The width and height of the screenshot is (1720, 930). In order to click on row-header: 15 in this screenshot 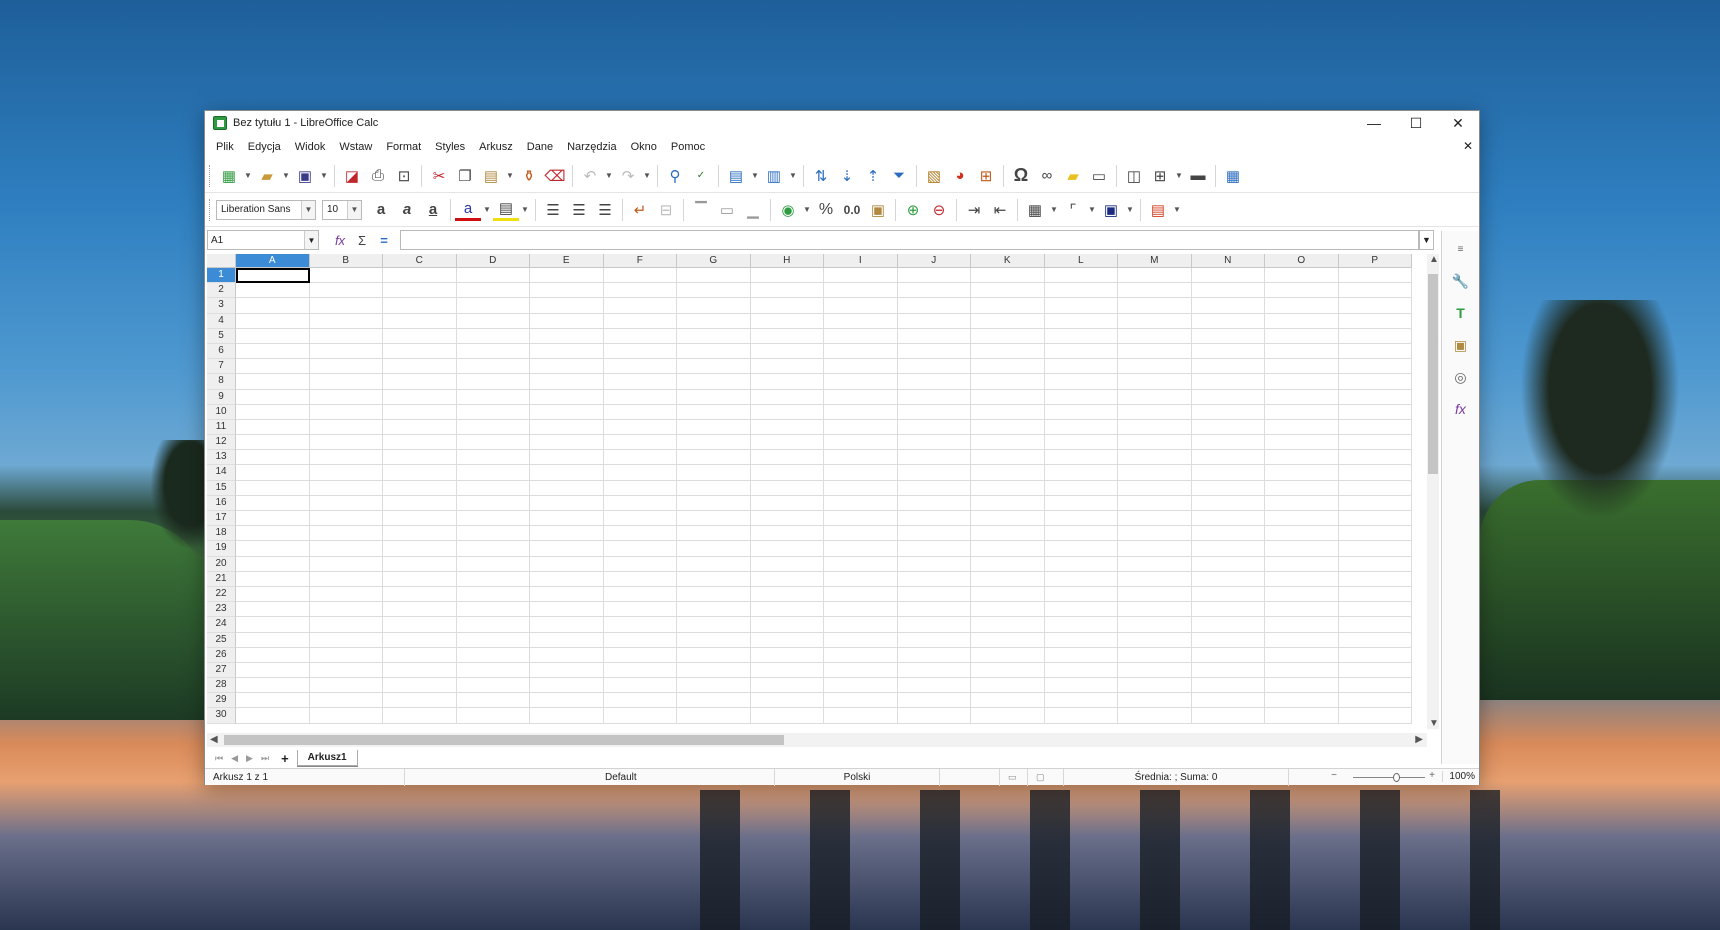, I will do `click(221, 488)`.